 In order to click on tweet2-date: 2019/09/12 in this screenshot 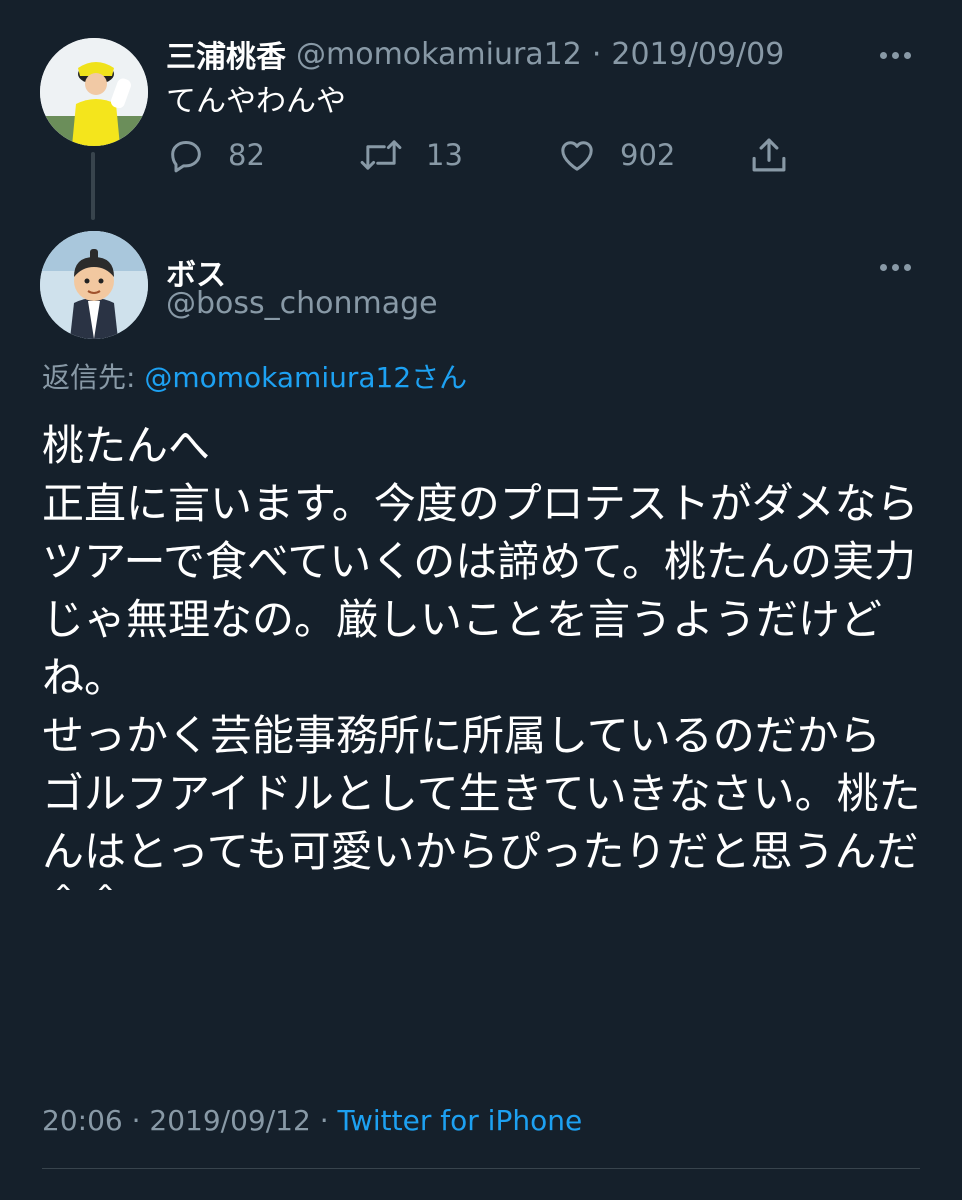, I will do `click(230, 1120)`.